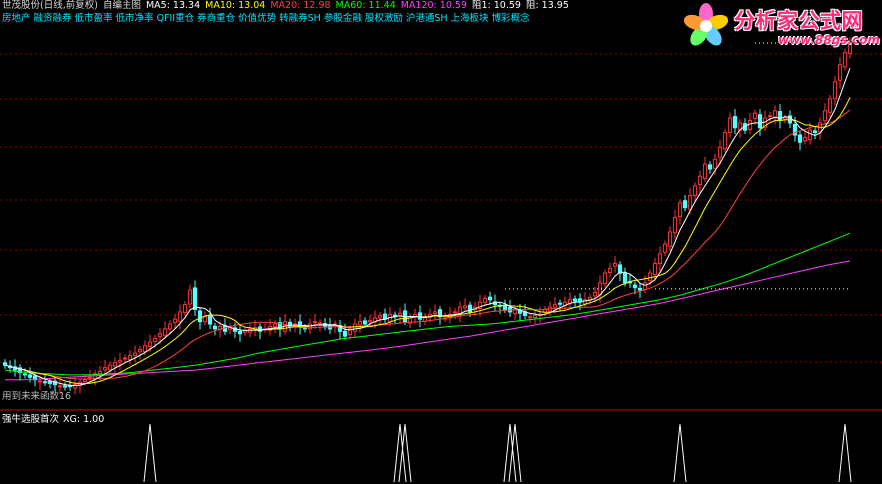  I want to click on signal-layer, so click(497, 453).